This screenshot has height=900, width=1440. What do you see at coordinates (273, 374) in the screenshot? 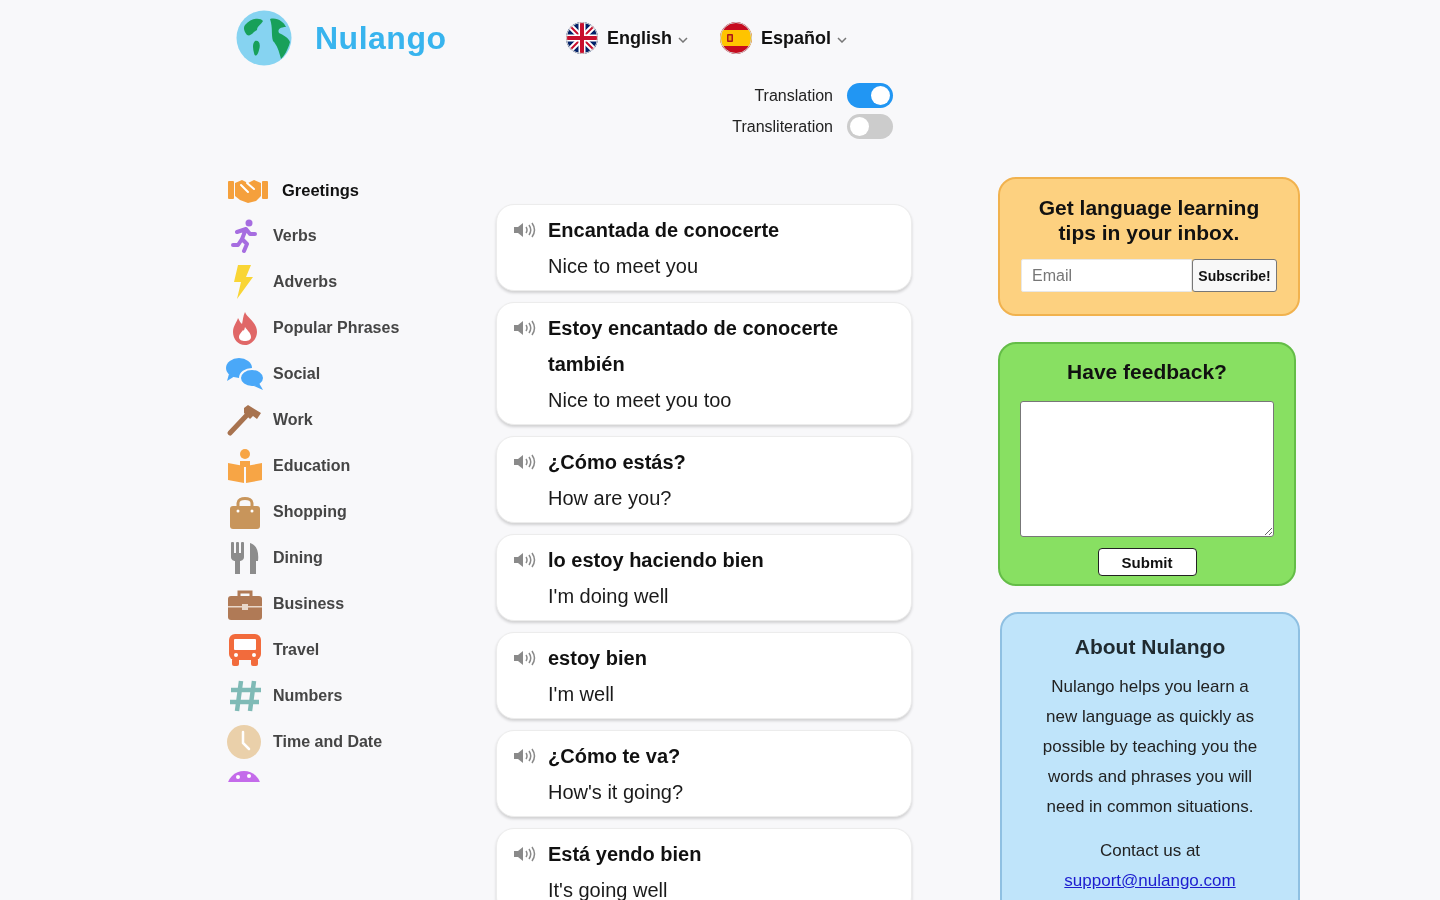
I see `sidebar-item: Social` at bounding box center [273, 374].